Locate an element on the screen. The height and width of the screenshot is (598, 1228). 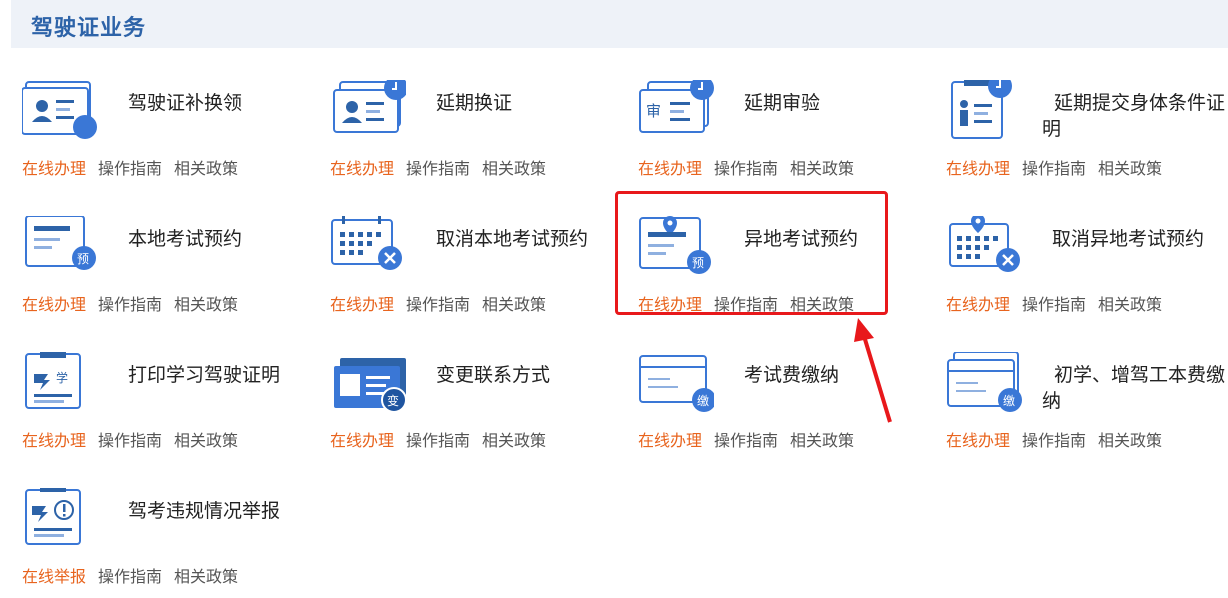
service-title: 延期提交身体条件证明 is located at coordinates (1134, 116).